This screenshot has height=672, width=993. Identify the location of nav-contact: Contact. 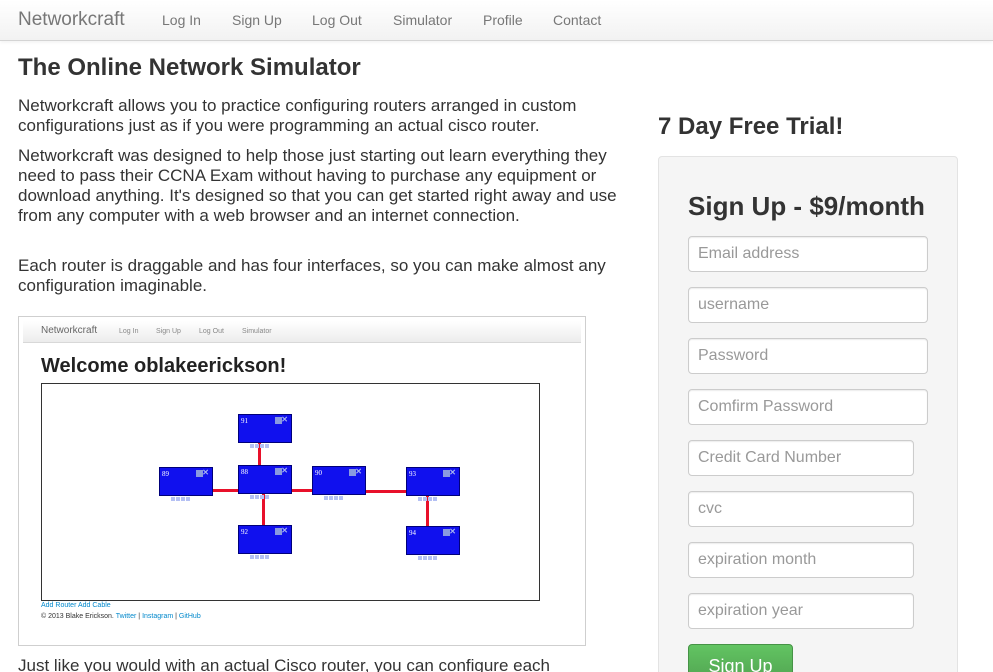
(577, 20).